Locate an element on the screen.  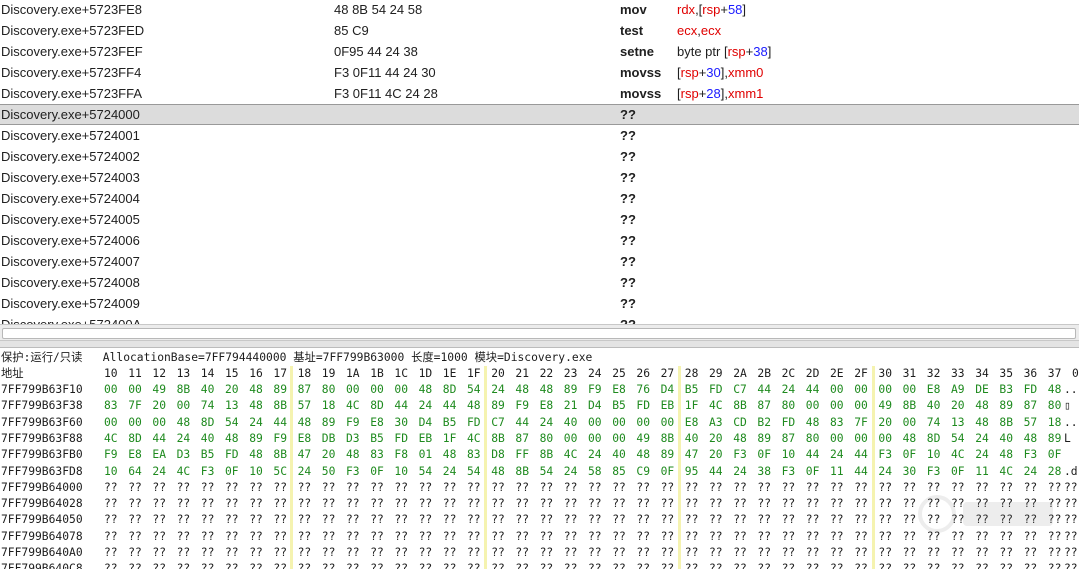
hex-byte: 30 is located at coordinates (401, 423).